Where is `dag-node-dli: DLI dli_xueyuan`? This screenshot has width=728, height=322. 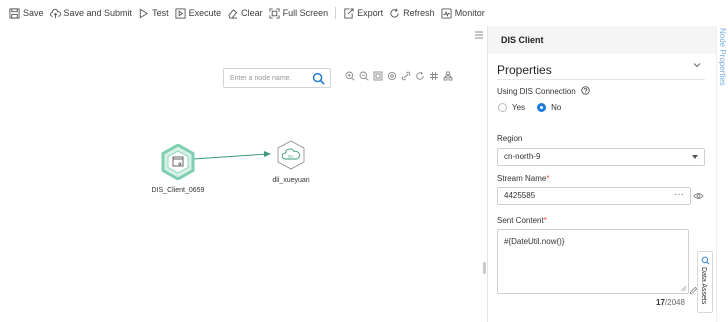 dag-node-dli: DLI dli_xueyuan is located at coordinates (291, 162).